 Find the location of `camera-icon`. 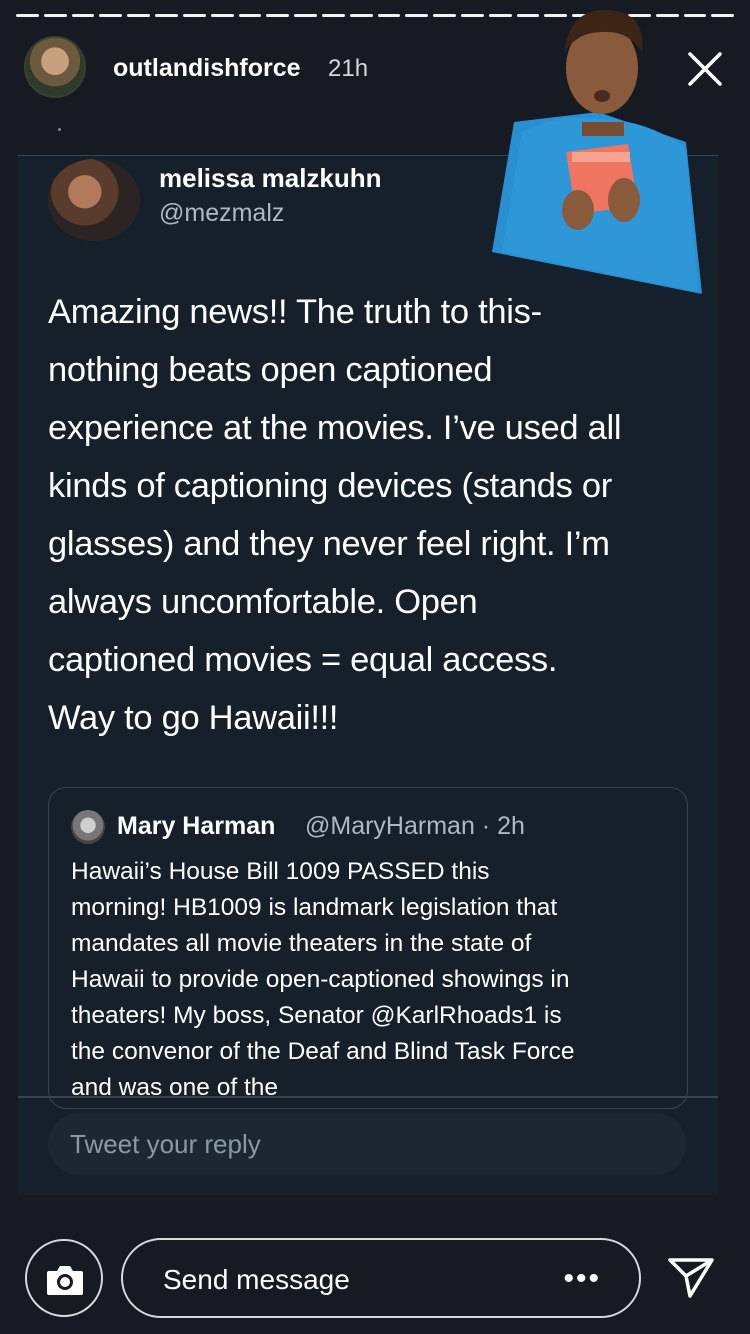

camera-icon is located at coordinates (65, 1280).